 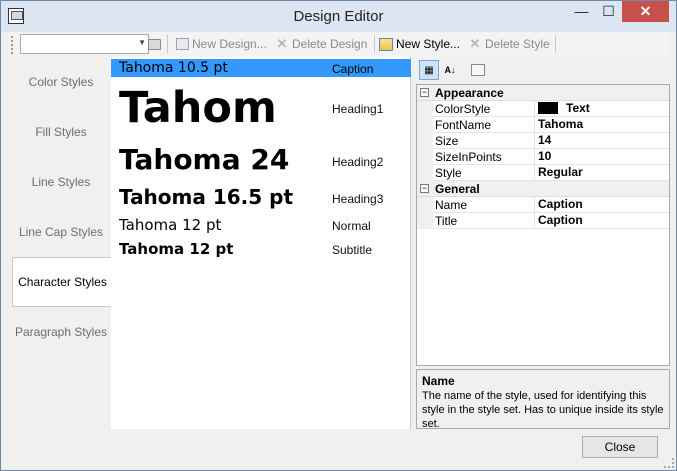 I want to click on property-value: Regular, so click(x=560, y=172).